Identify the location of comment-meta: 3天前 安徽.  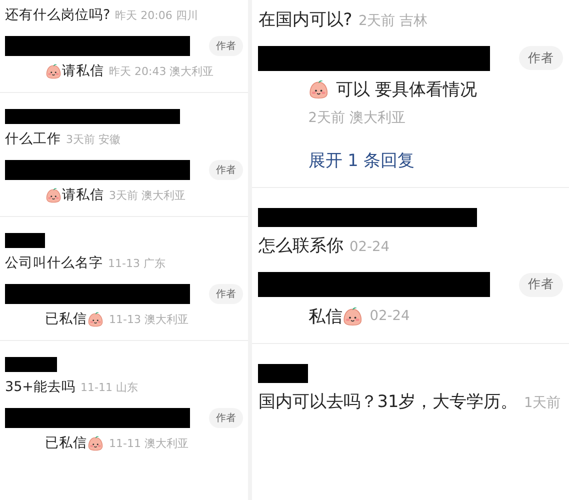
(93, 139).